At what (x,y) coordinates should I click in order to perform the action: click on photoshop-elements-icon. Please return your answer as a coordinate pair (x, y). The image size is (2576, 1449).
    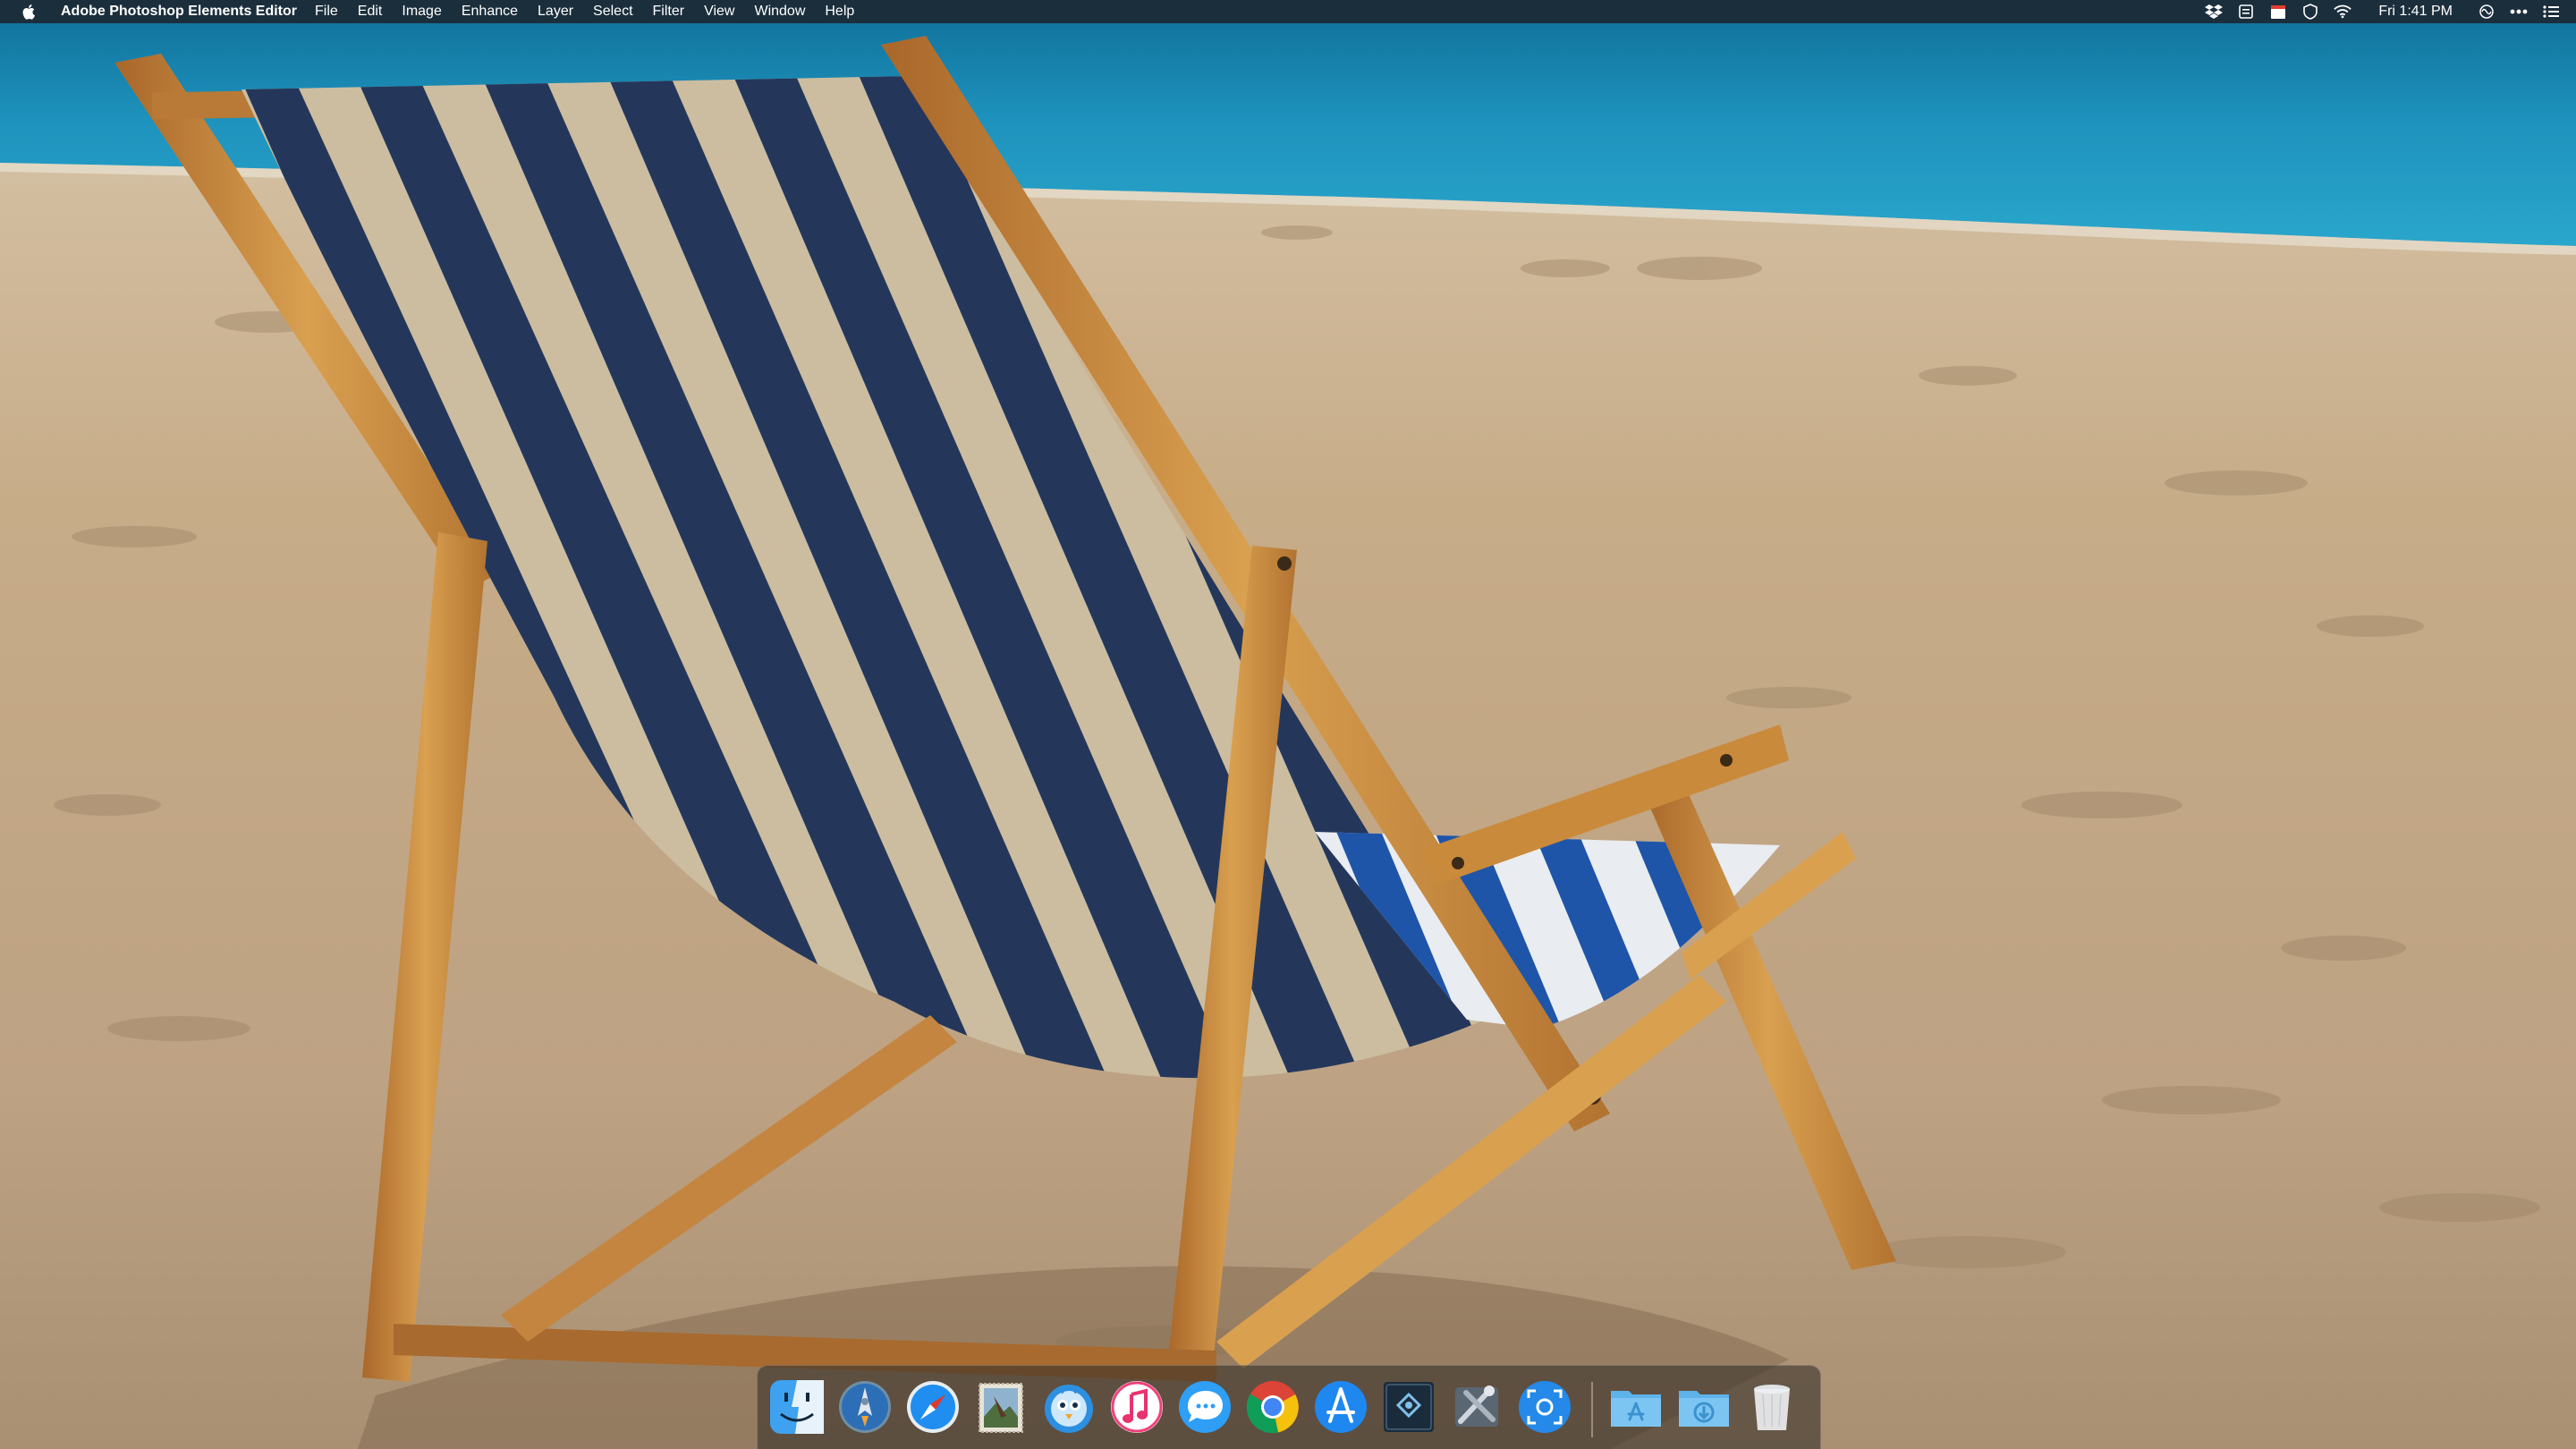
    Looking at the image, I should click on (1409, 1407).